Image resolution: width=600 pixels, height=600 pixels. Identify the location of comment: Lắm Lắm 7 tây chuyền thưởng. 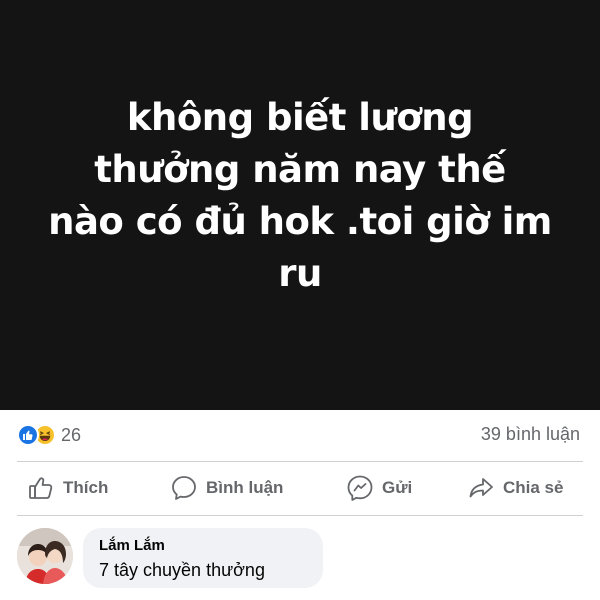
(300, 558).